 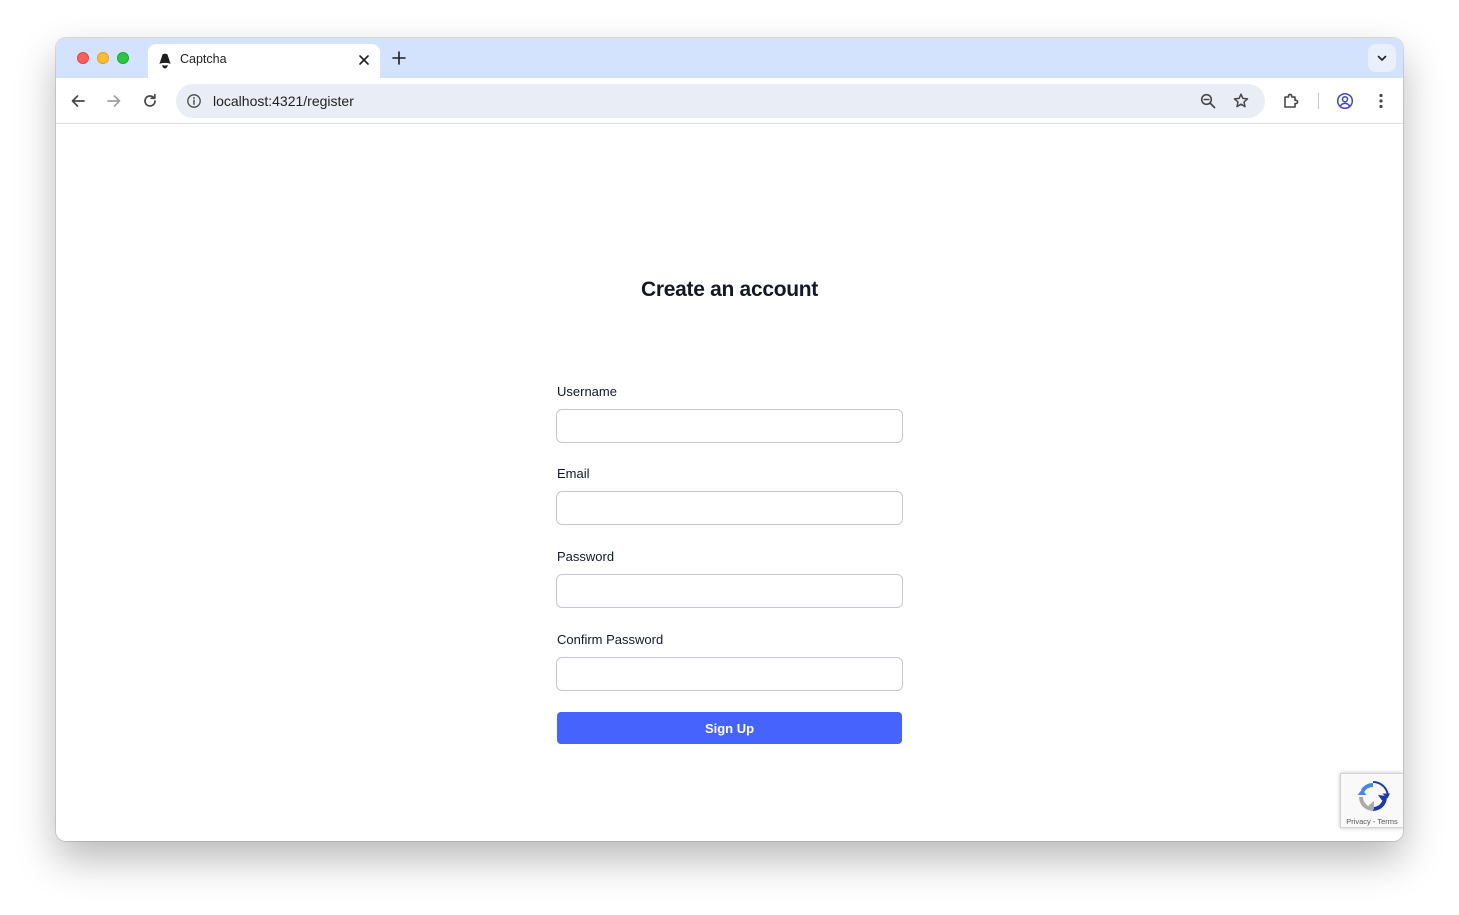 I want to click on recaptcha-terms-link: Terms, so click(x=1387, y=821).